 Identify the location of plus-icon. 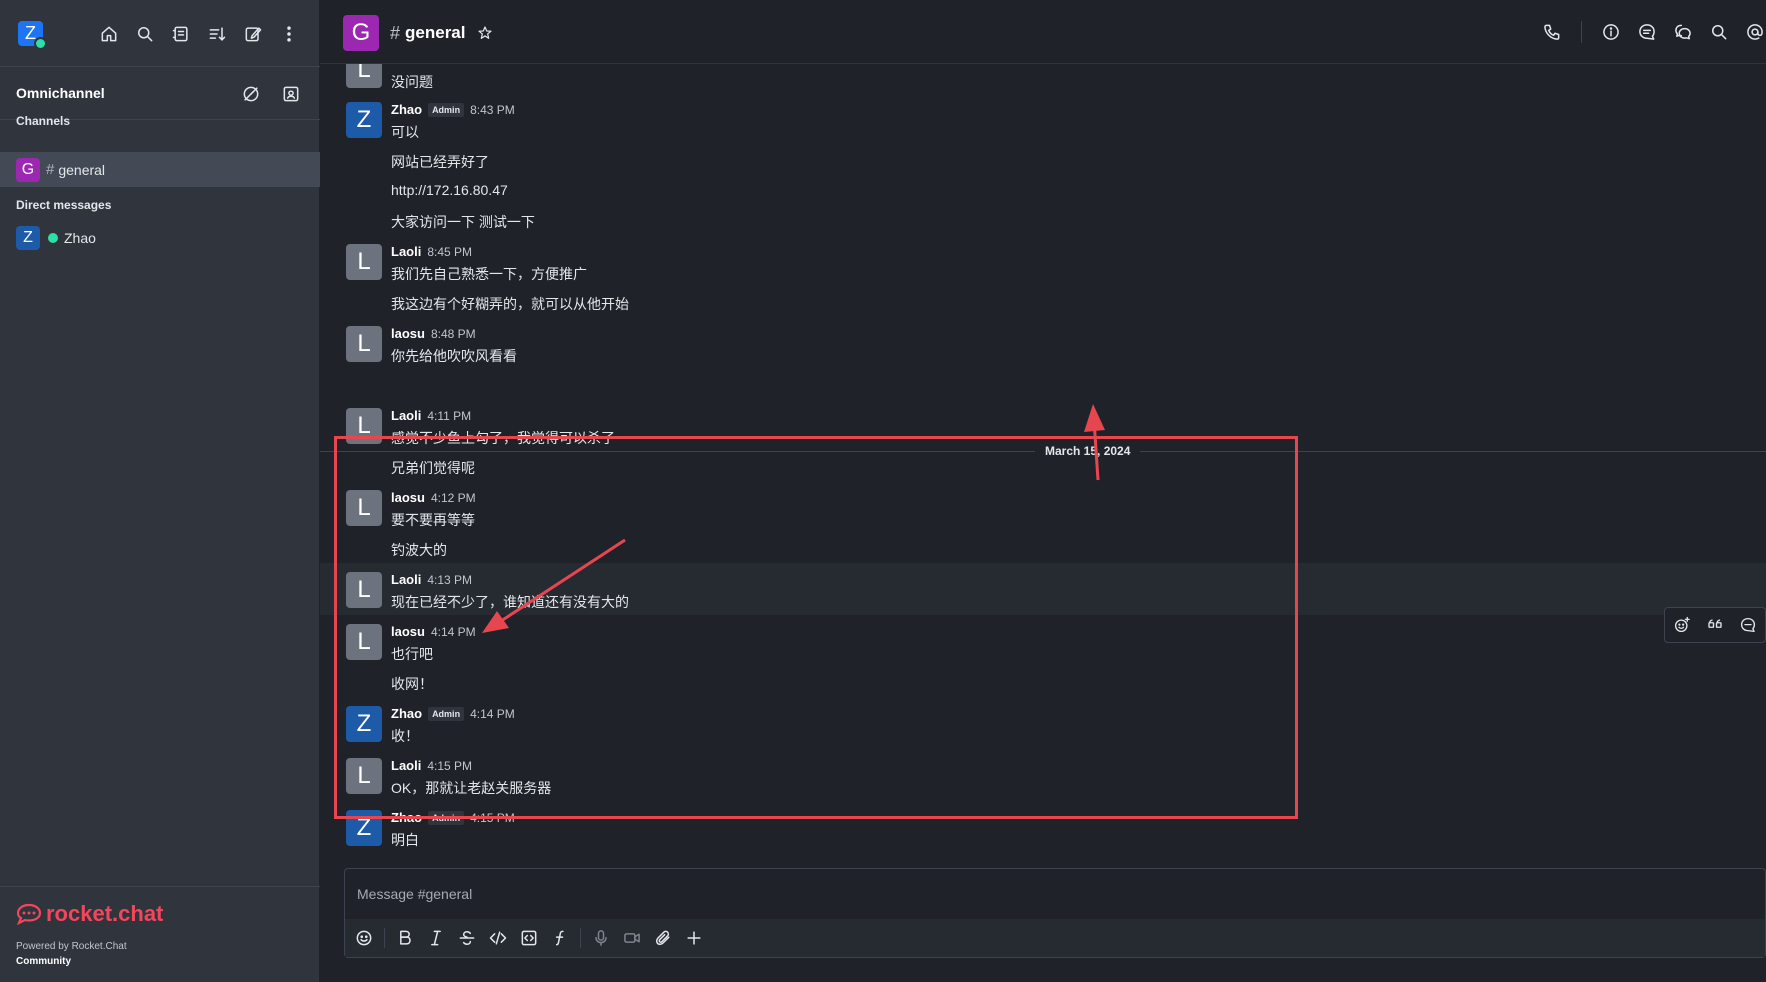
(694, 938).